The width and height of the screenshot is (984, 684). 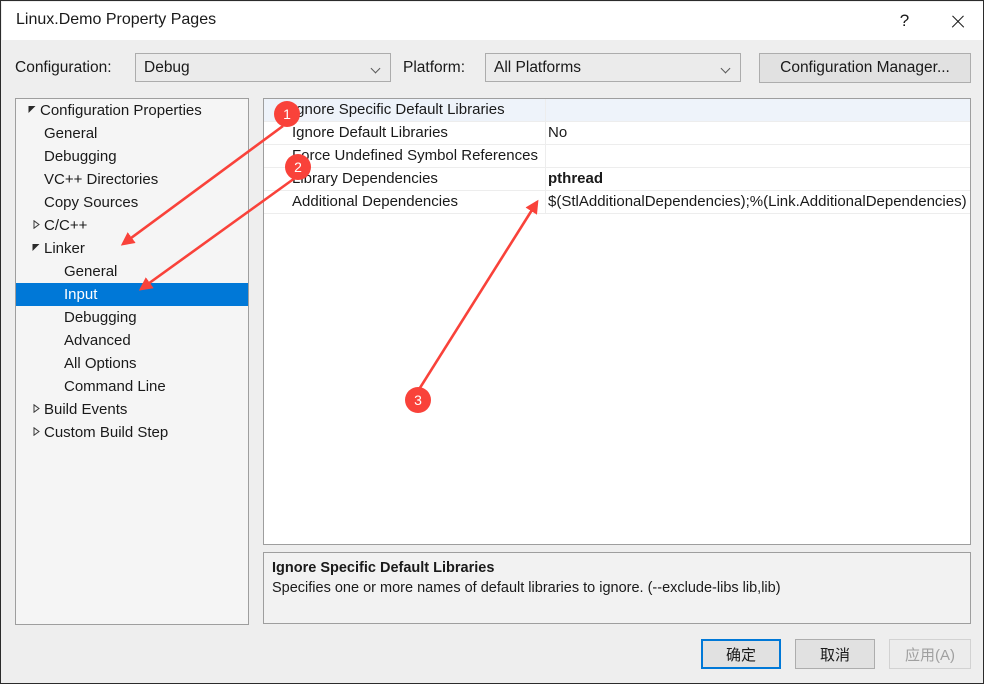 I want to click on property-row: Force Undefined Symbol References, so click(x=617, y=156).